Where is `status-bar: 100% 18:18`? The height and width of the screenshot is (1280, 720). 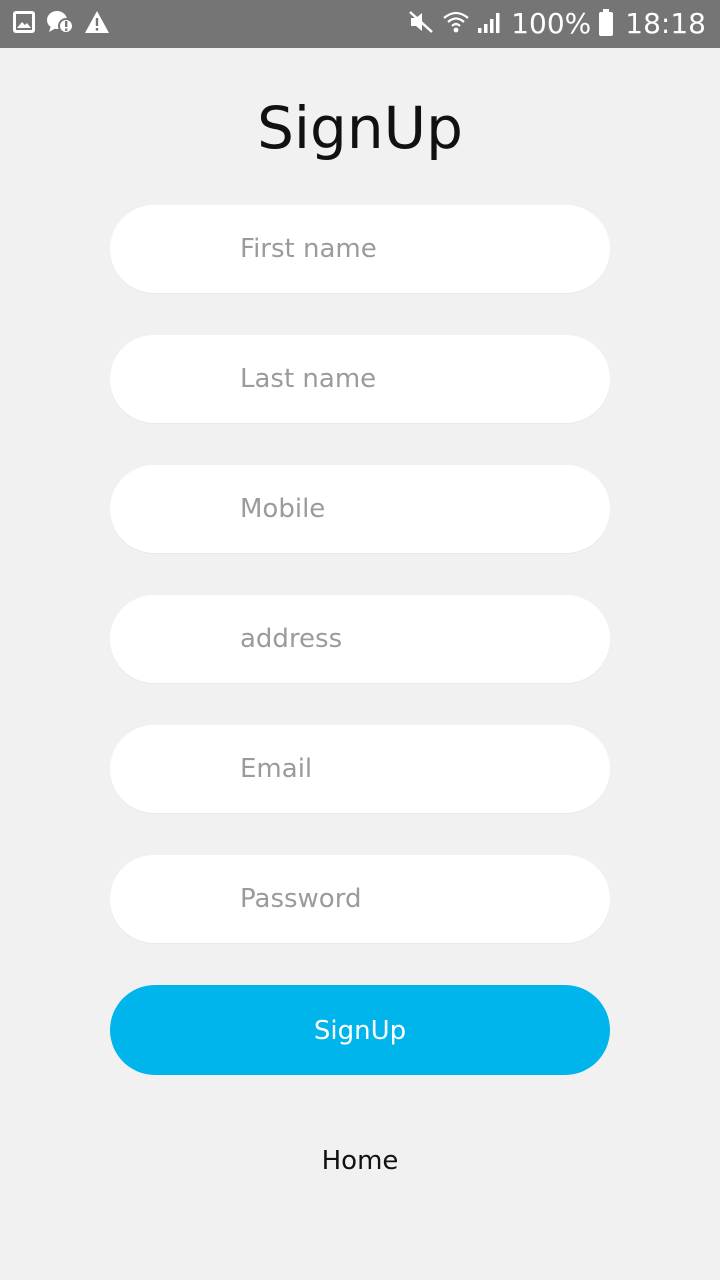
status-bar: 100% 18:18 is located at coordinates (360, 24).